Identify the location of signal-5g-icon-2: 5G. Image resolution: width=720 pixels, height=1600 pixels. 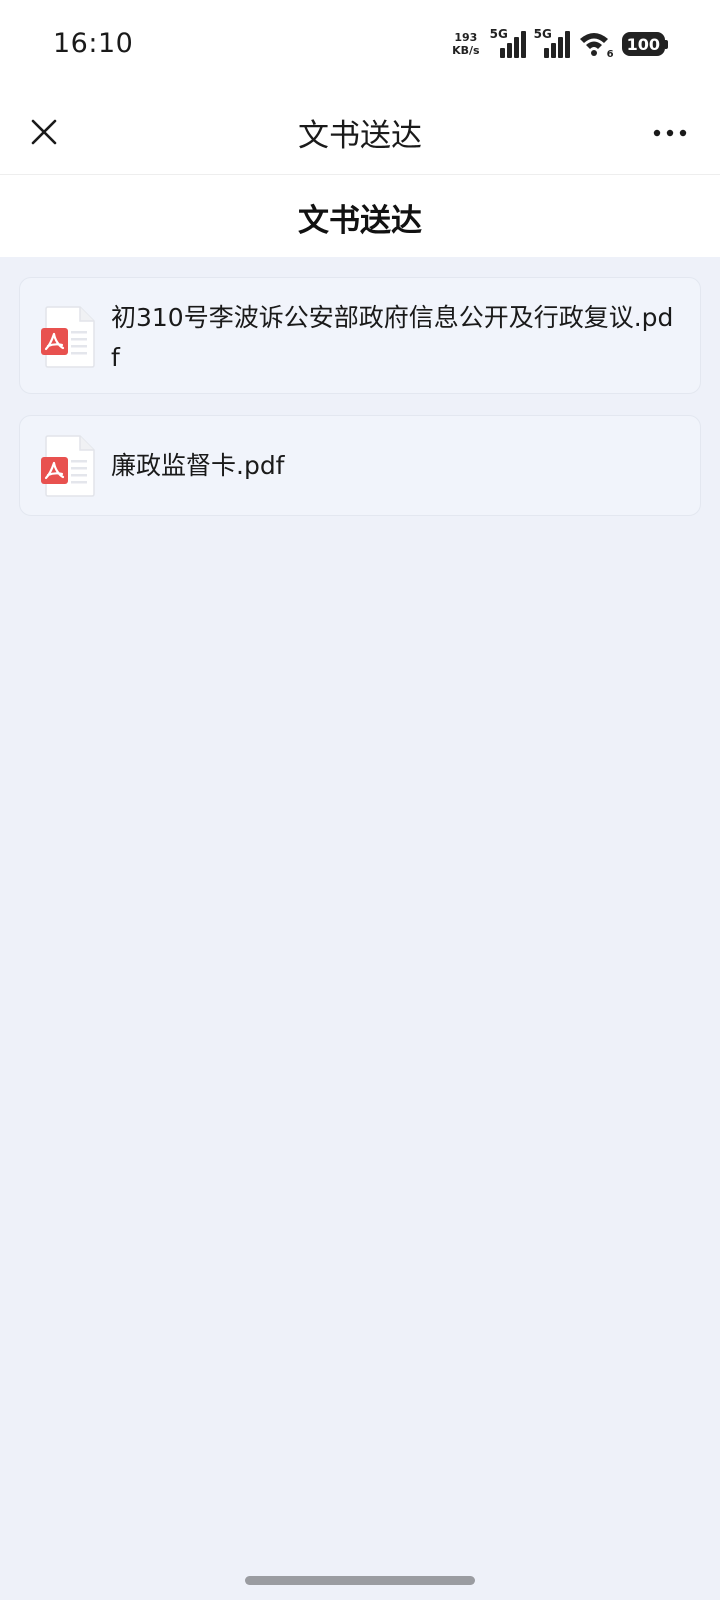
(553, 44).